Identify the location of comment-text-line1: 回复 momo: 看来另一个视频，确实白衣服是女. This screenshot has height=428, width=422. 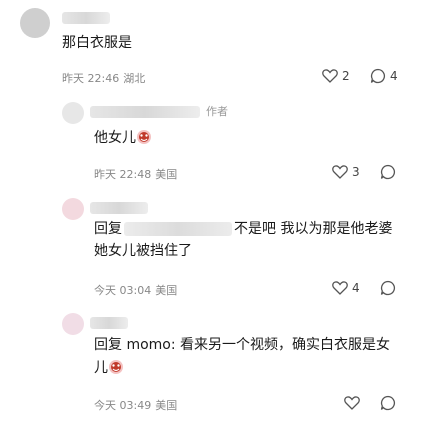
(242, 345).